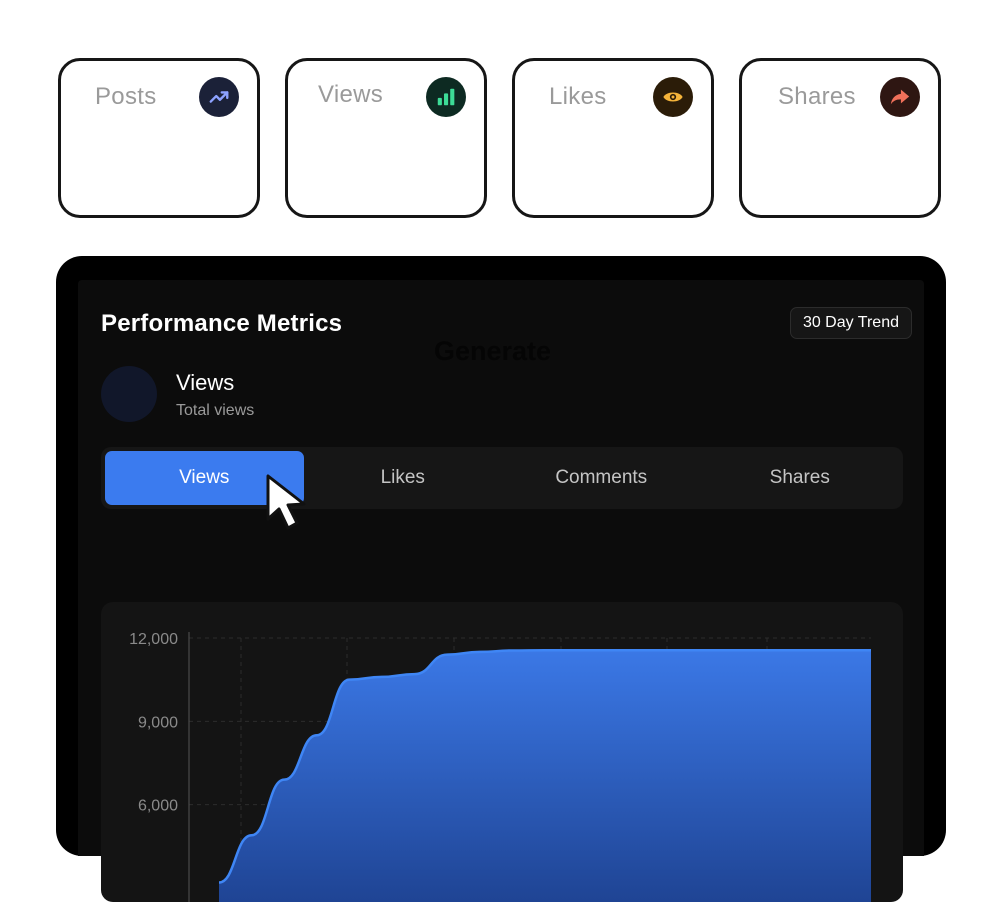  Describe the element at coordinates (386, 138) in the screenshot. I see `stat-card-views: Views 1,234,567` at that location.